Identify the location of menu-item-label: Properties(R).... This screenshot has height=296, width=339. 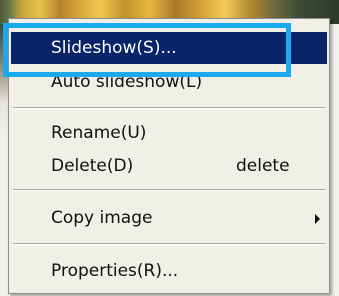
(115, 271).